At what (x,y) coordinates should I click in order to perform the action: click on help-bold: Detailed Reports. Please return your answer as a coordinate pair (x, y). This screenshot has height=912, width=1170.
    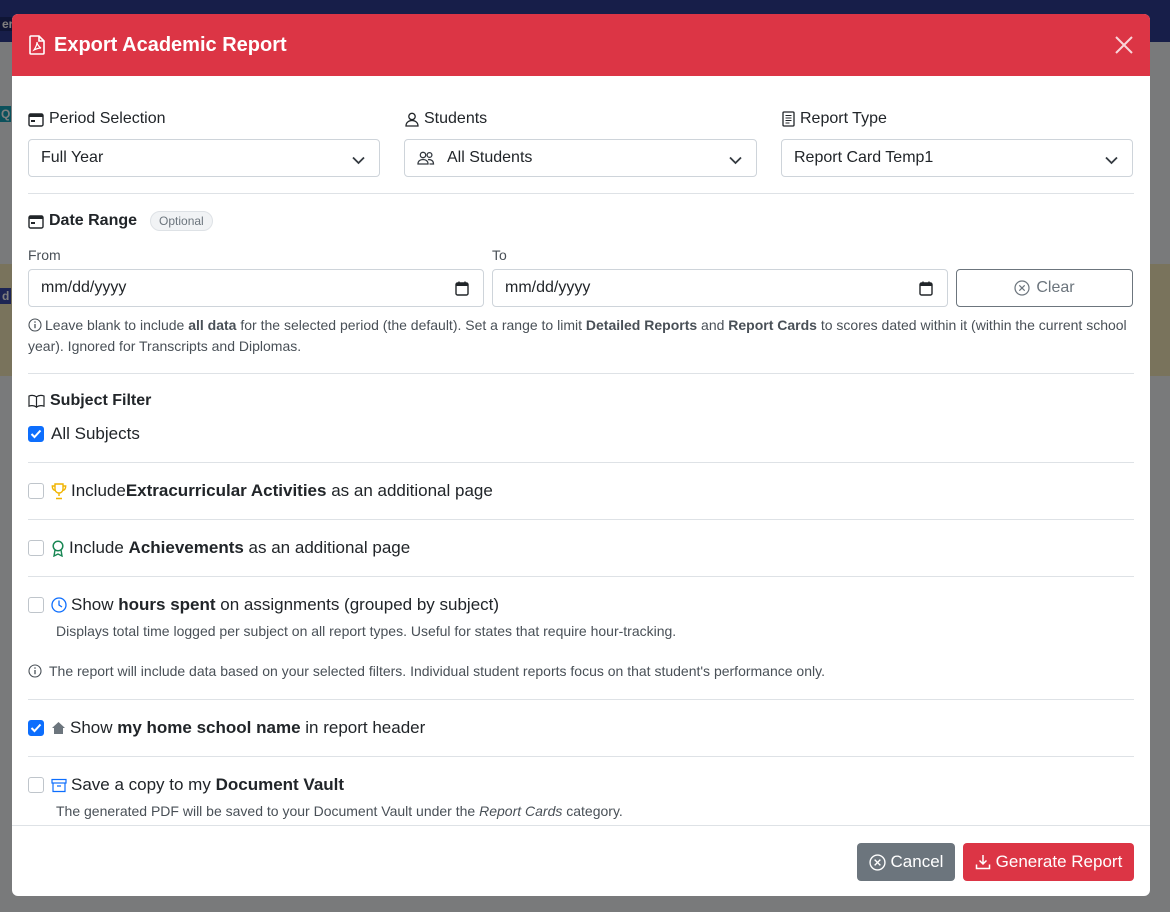
    Looking at the image, I should click on (641, 325).